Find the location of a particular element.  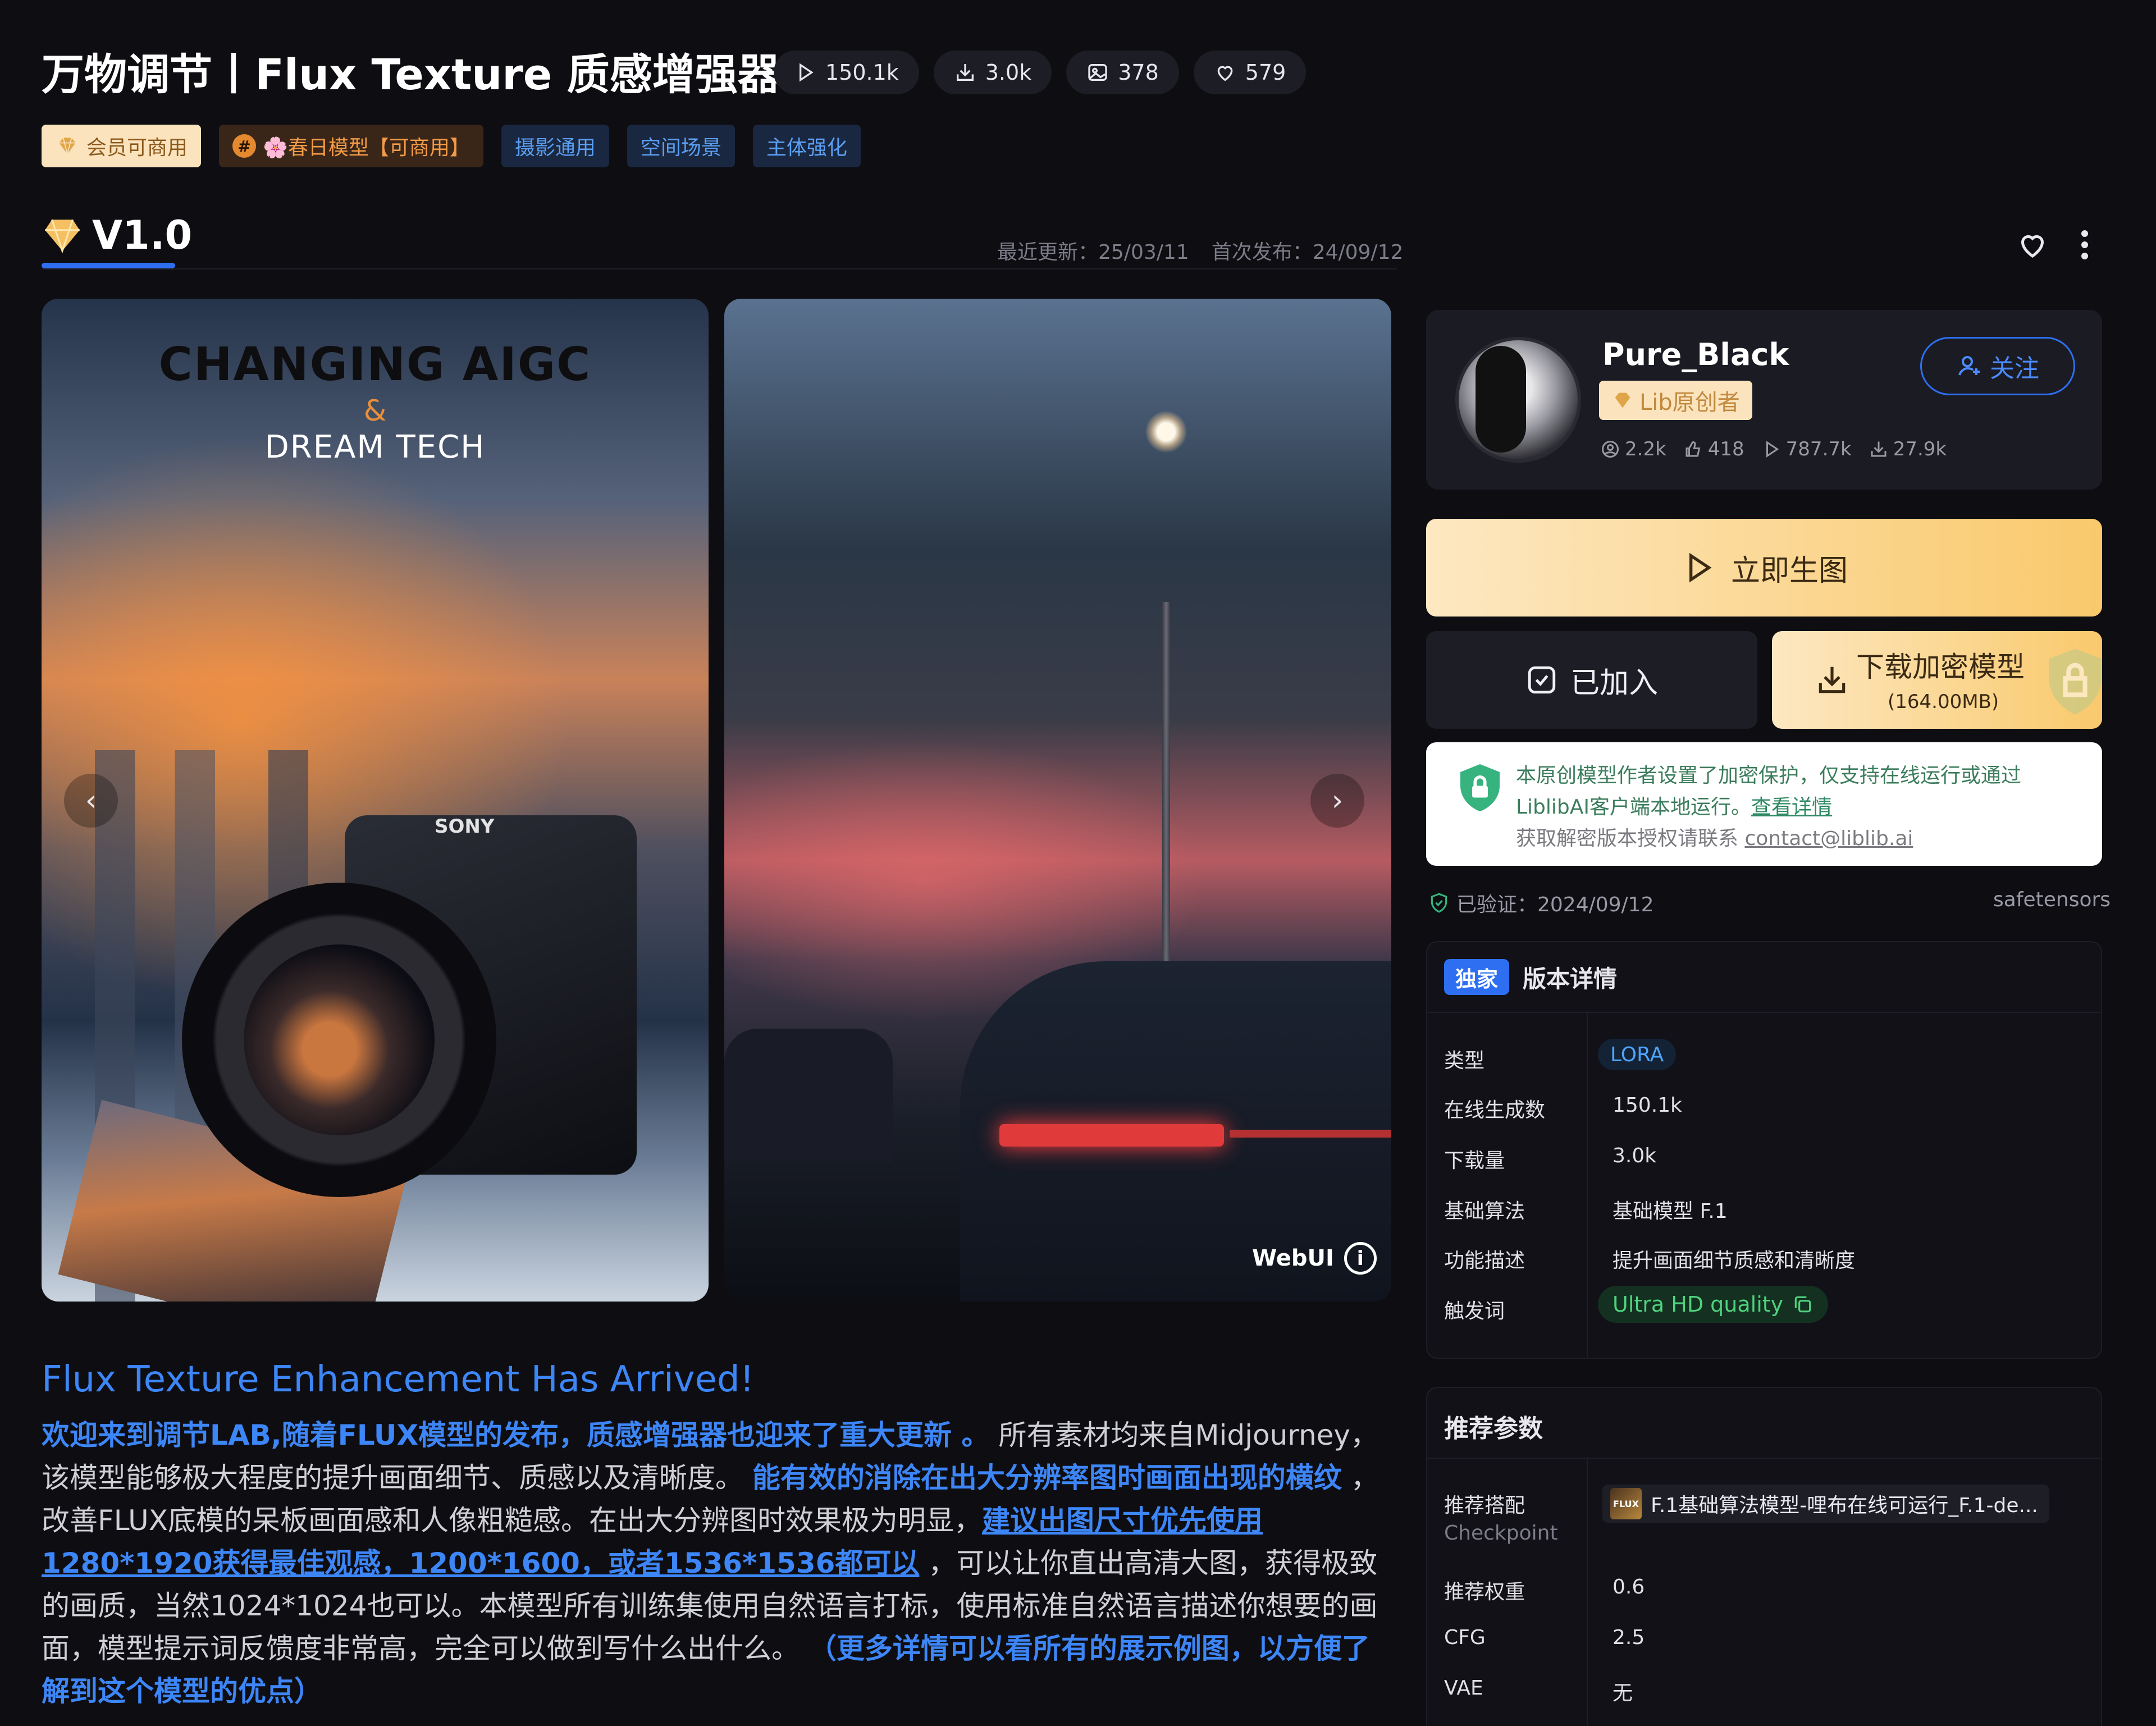

info-icon: i is located at coordinates (1360, 1258).